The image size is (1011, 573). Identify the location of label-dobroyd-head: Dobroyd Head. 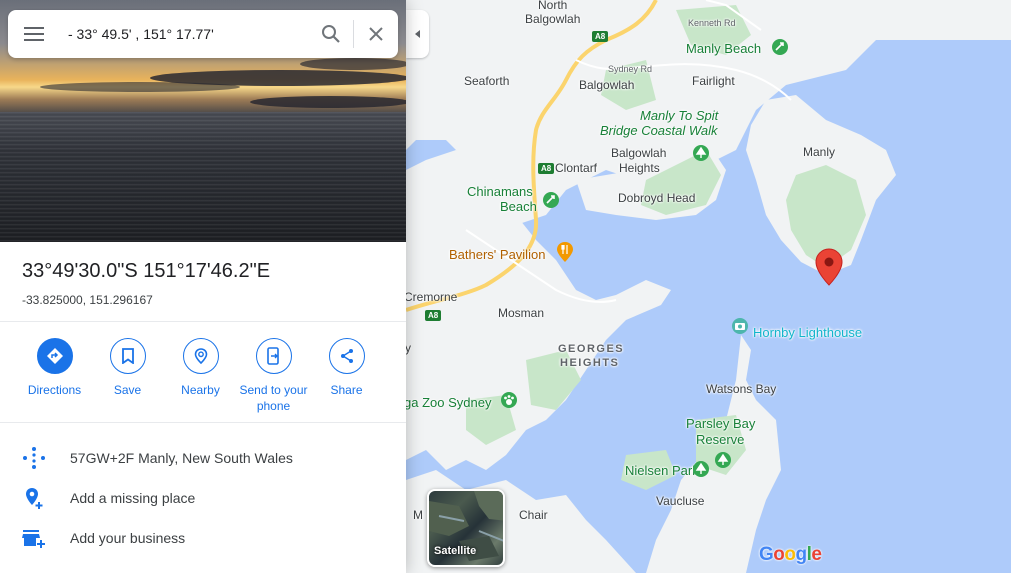
(657, 198).